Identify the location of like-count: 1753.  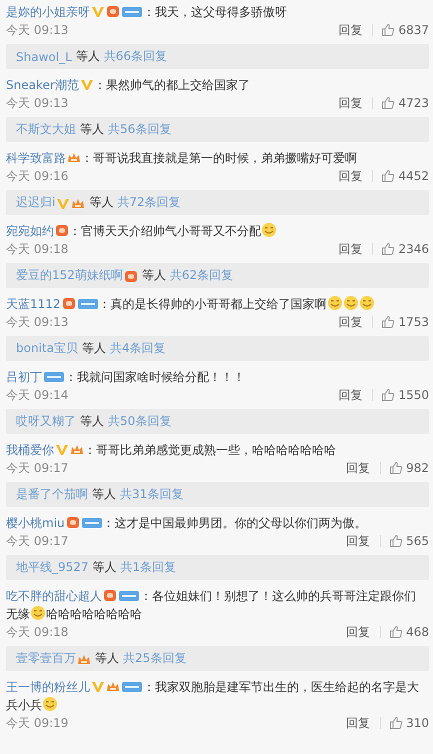
(413, 322).